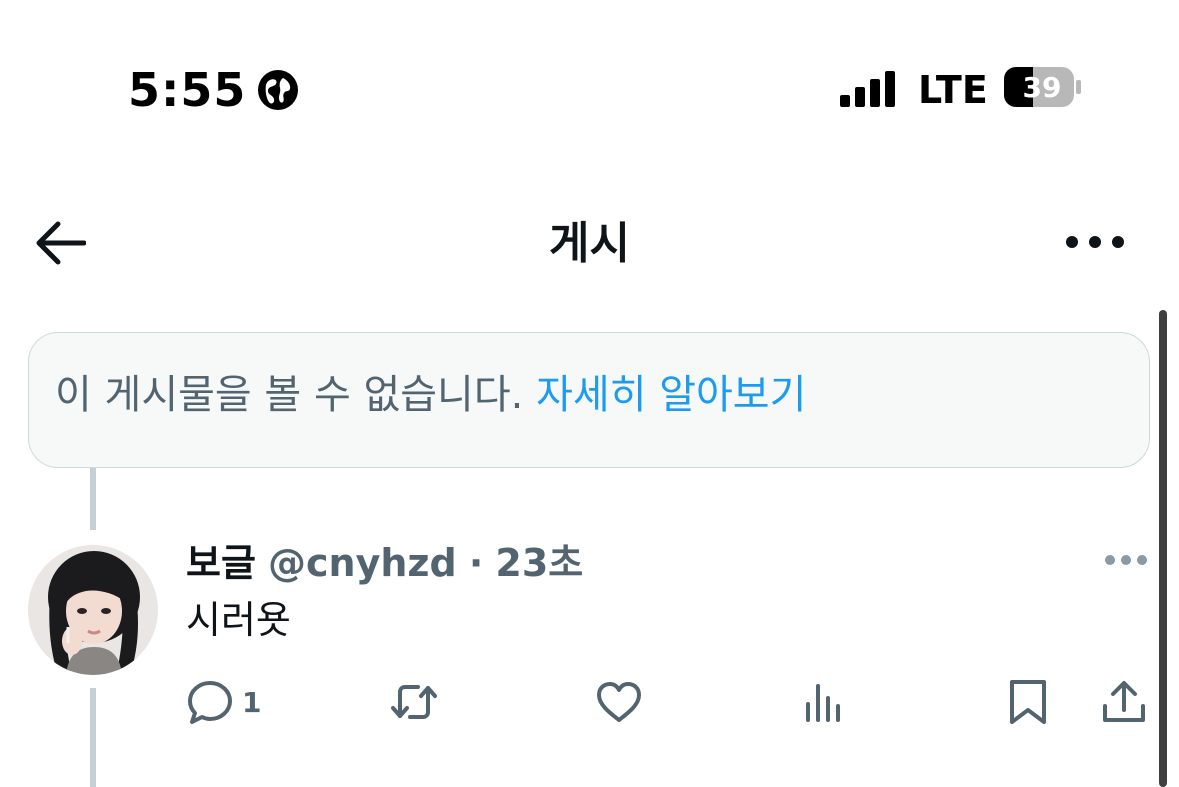  Describe the element at coordinates (221, 563) in the screenshot. I see `display-name: 보글` at that location.